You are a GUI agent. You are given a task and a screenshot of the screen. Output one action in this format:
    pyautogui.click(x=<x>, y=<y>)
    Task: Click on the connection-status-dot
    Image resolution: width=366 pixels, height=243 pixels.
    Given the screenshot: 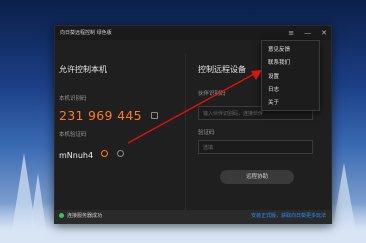 What is the action you would take?
    pyautogui.click(x=61, y=215)
    